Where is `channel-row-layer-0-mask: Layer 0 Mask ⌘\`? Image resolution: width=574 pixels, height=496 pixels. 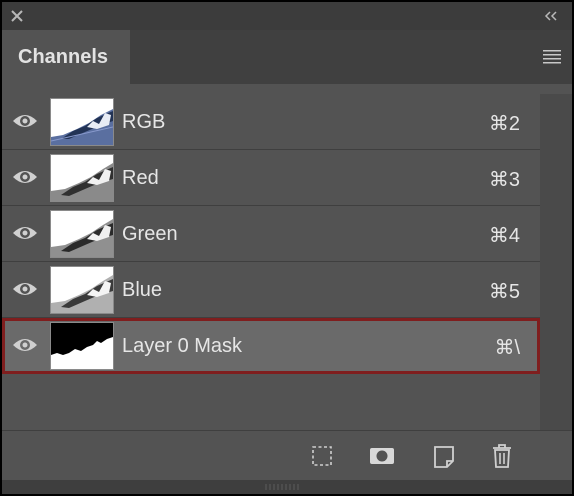
channel-row-layer-0-mask: Layer 0 Mask ⌘\ is located at coordinates (271, 346).